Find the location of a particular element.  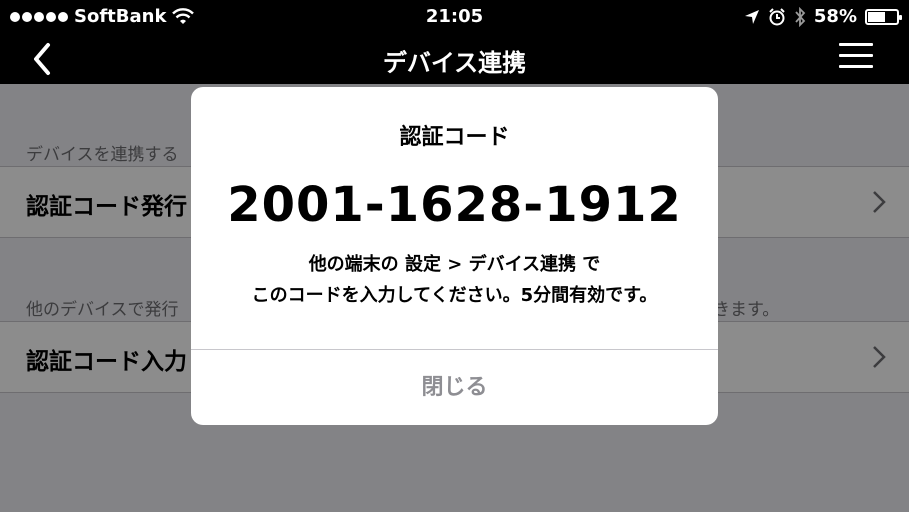

battery-level is located at coordinates (877, 16).